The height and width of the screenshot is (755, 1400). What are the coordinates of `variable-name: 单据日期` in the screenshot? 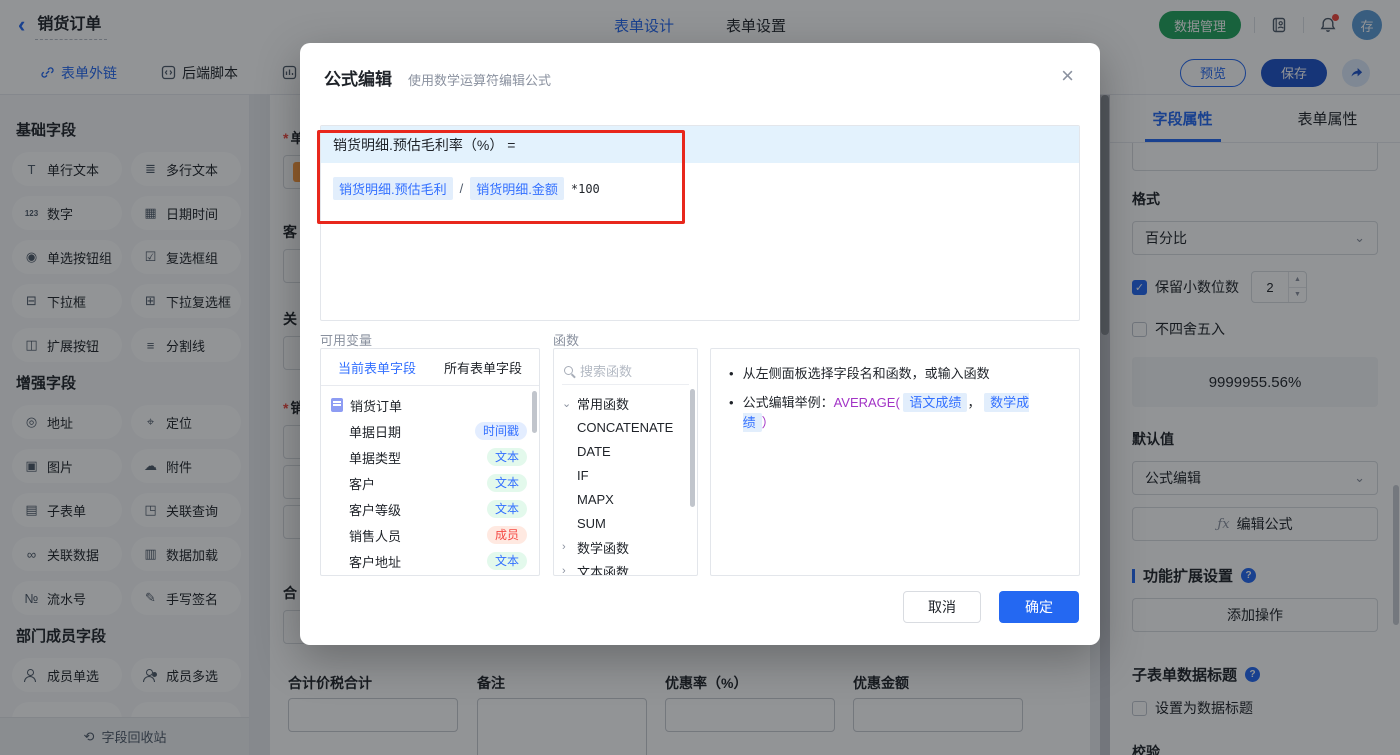 It's located at (375, 432).